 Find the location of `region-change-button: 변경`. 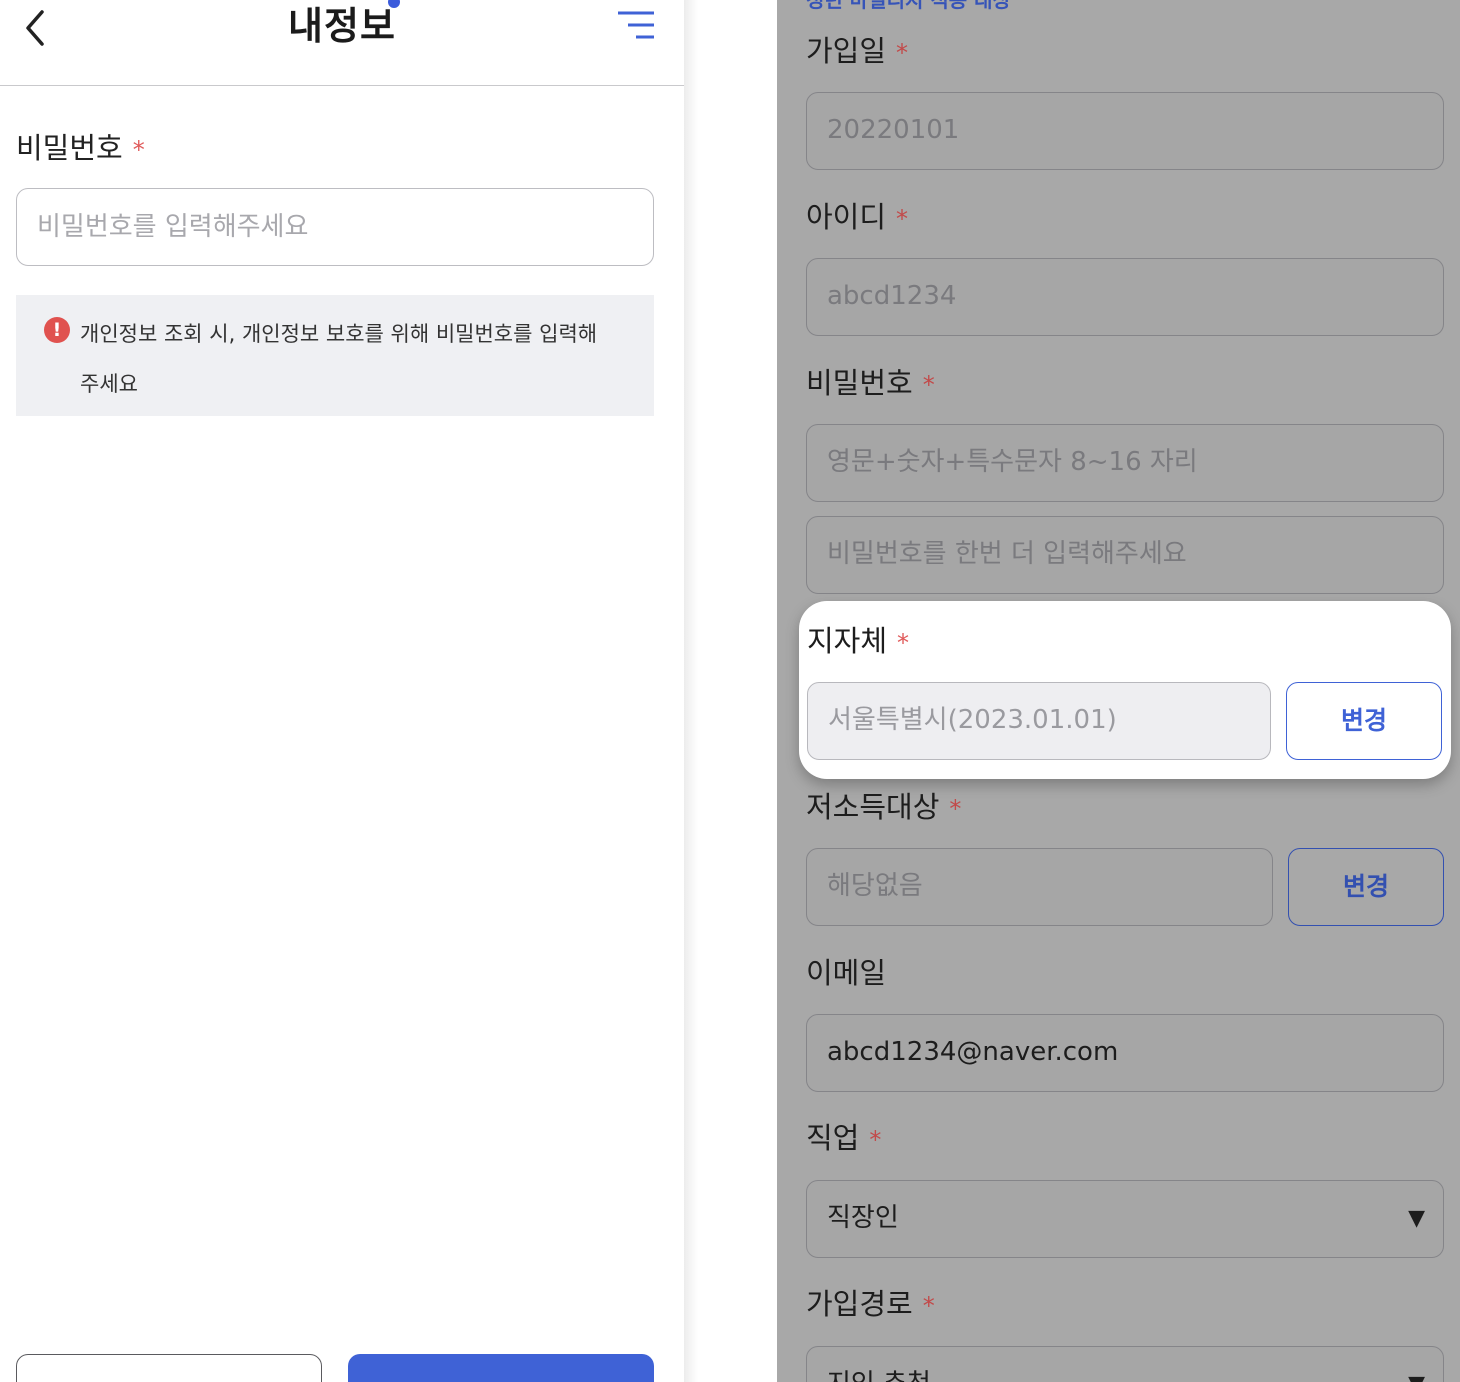

region-change-button: 변경 is located at coordinates (1364, 721).